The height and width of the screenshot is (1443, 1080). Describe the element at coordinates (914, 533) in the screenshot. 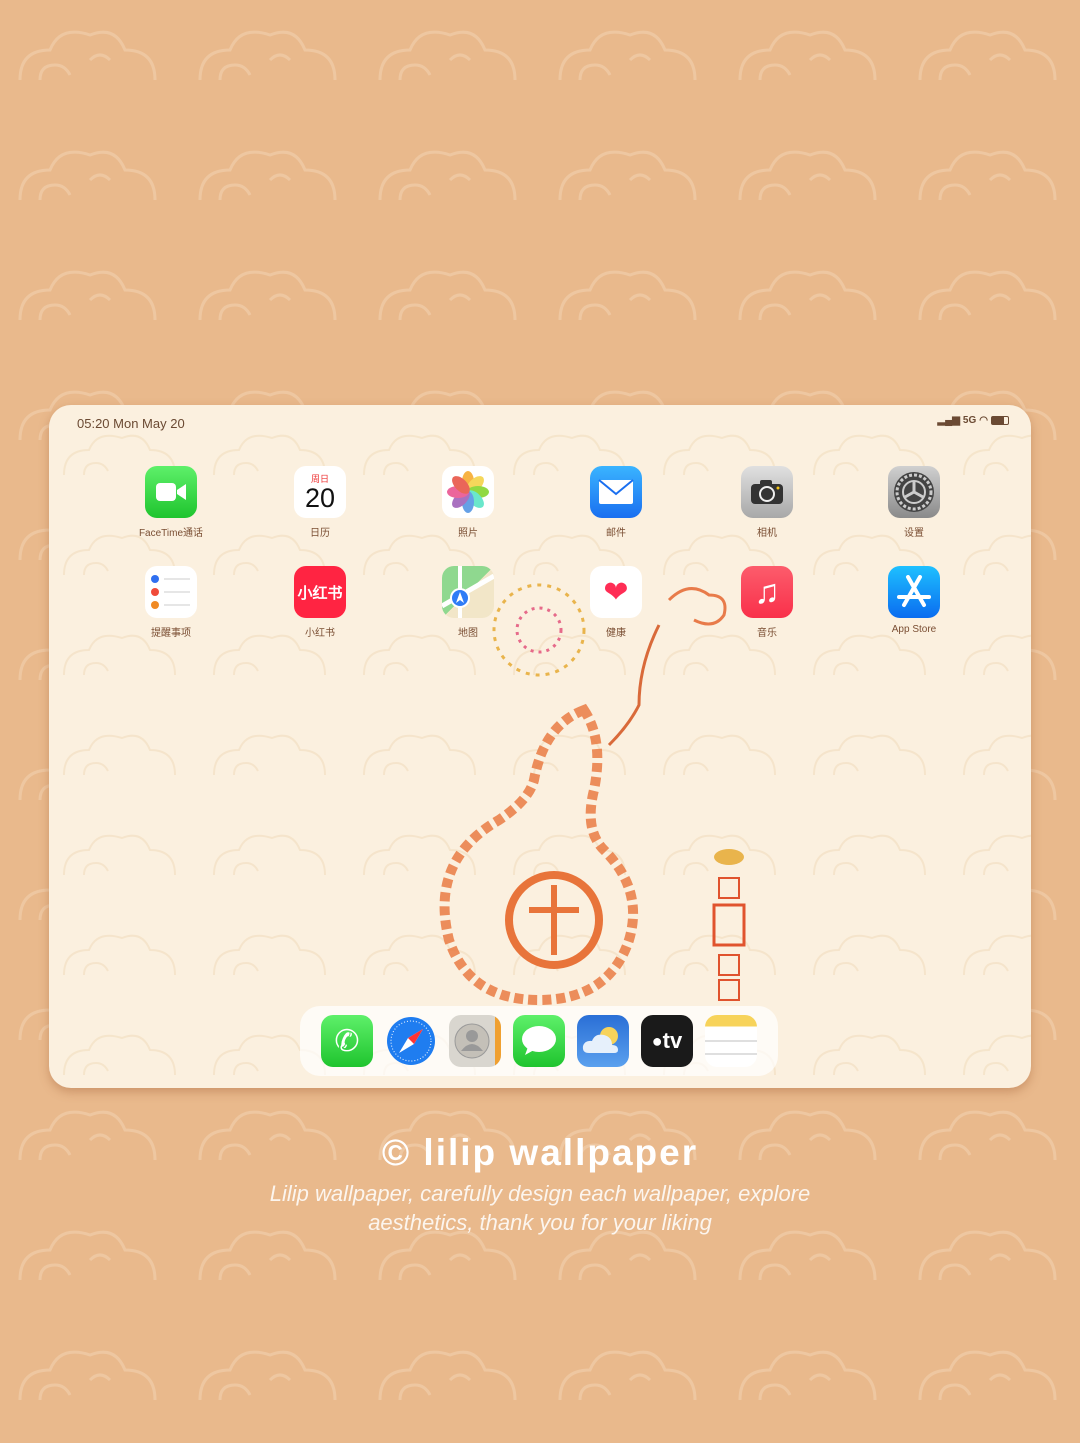

I see `app-label: 设置` at that location.